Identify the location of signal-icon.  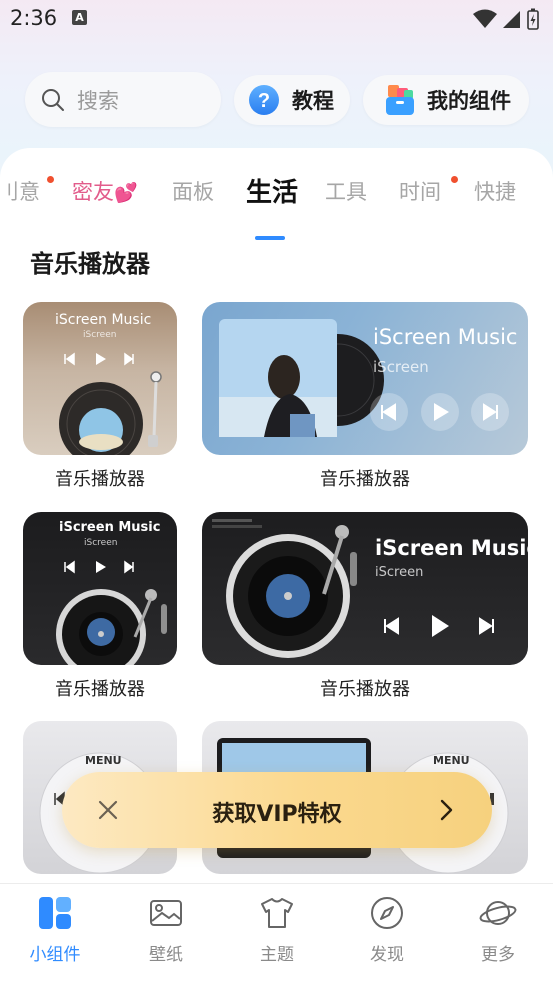
(511, 19).